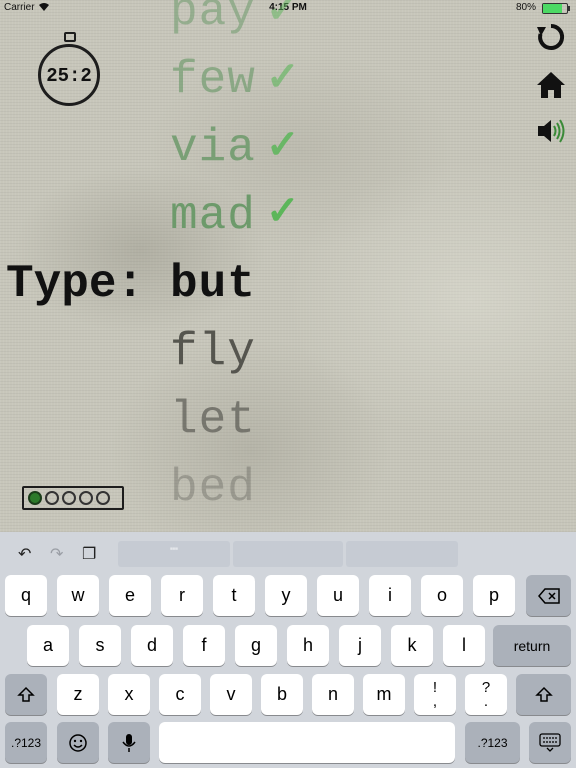 The image size is (576, 768). Describe the element at coordinates (360, 645) in the screenshot. I see `key-j: j` at that location.